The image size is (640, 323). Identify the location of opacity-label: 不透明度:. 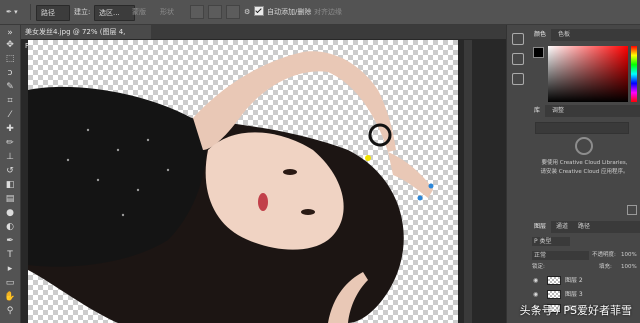
(604, 255).